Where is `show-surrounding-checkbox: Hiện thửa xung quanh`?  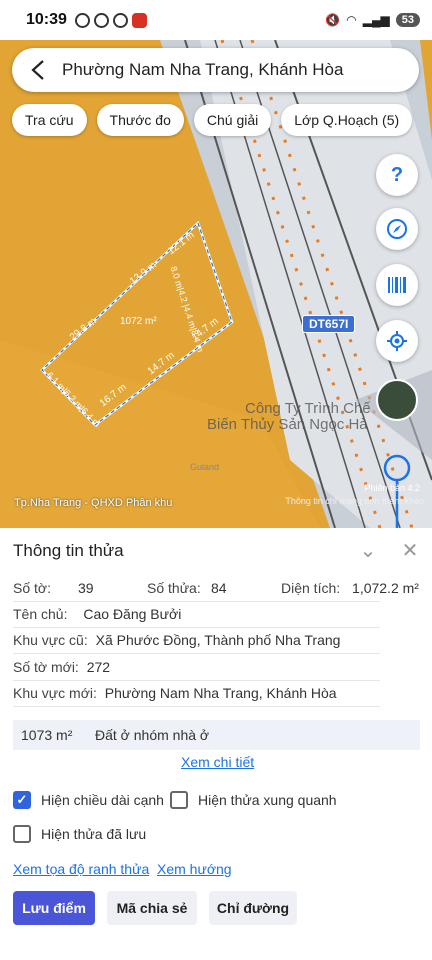
show-surrounding-checkbox: Hiện thửa xung quanh is located at coordinates (253, 800).